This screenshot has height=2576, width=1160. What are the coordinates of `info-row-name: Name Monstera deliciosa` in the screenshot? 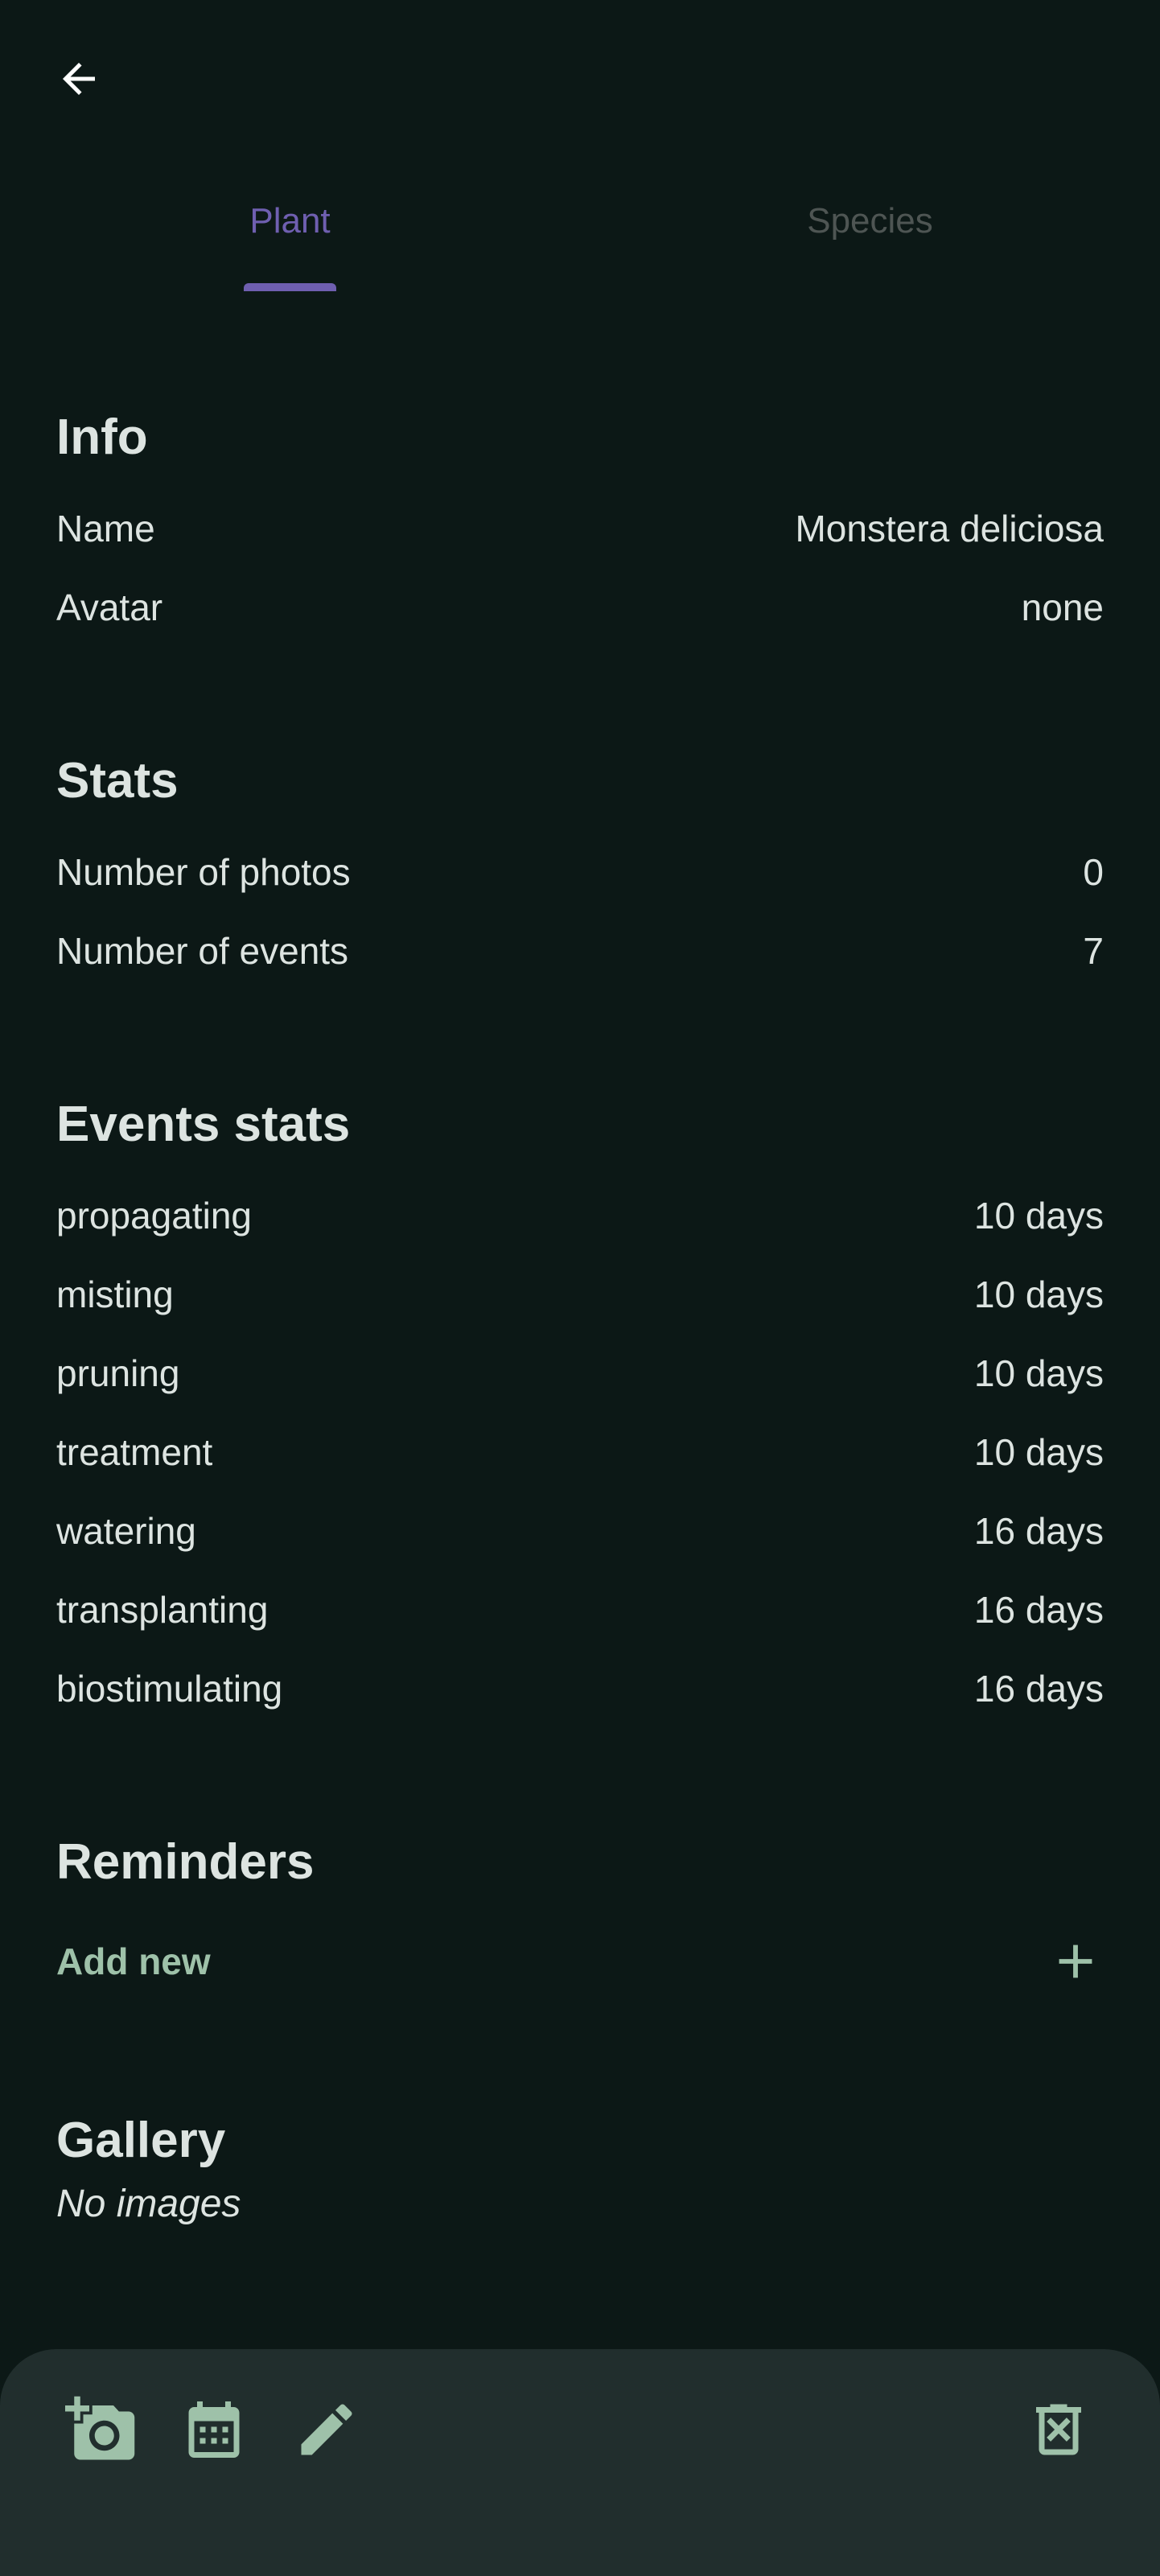 It's located at (580, 528).